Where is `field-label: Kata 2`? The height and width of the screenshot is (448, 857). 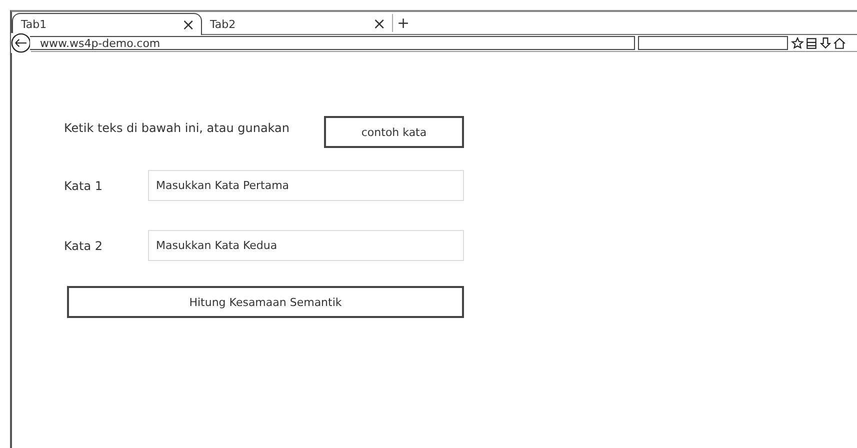
field-label: Kata 2 is located at coordinates (84, 245).